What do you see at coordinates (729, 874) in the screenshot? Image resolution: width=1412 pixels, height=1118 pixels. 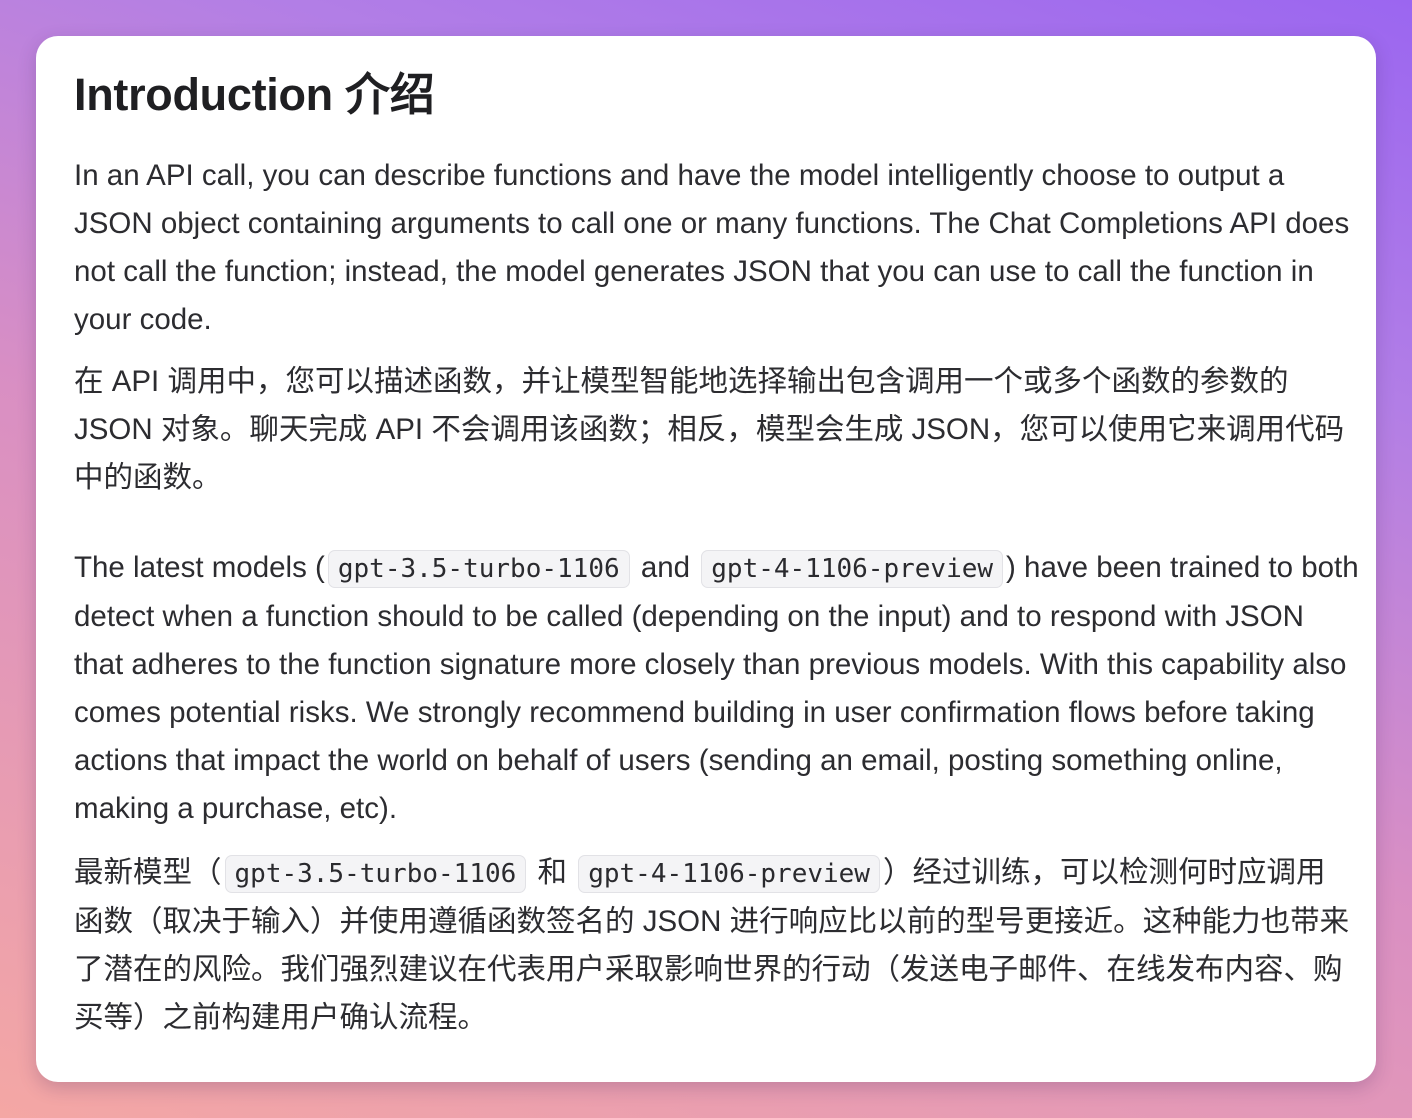 I see `model-code-gpt4-zh: gpt-4-1106-preview` at bounding box center [729, 874].